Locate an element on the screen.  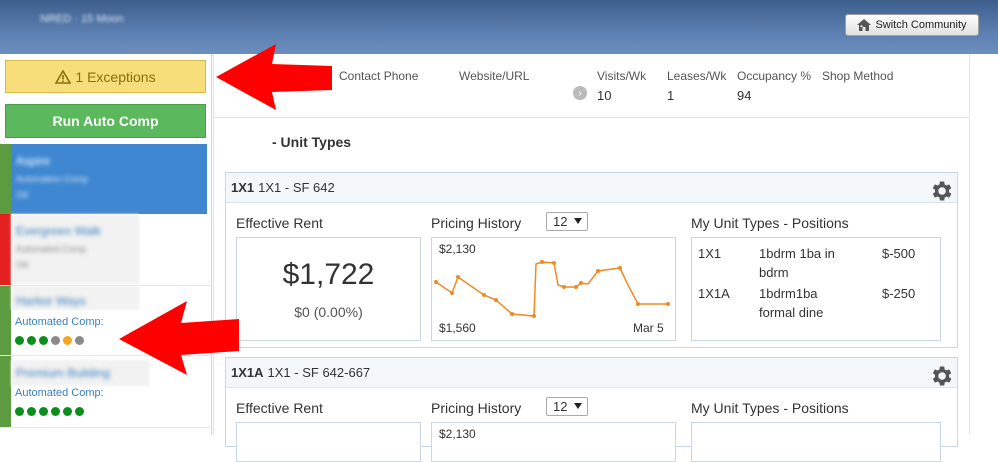
home-icon is located at coordinates (864, 25).